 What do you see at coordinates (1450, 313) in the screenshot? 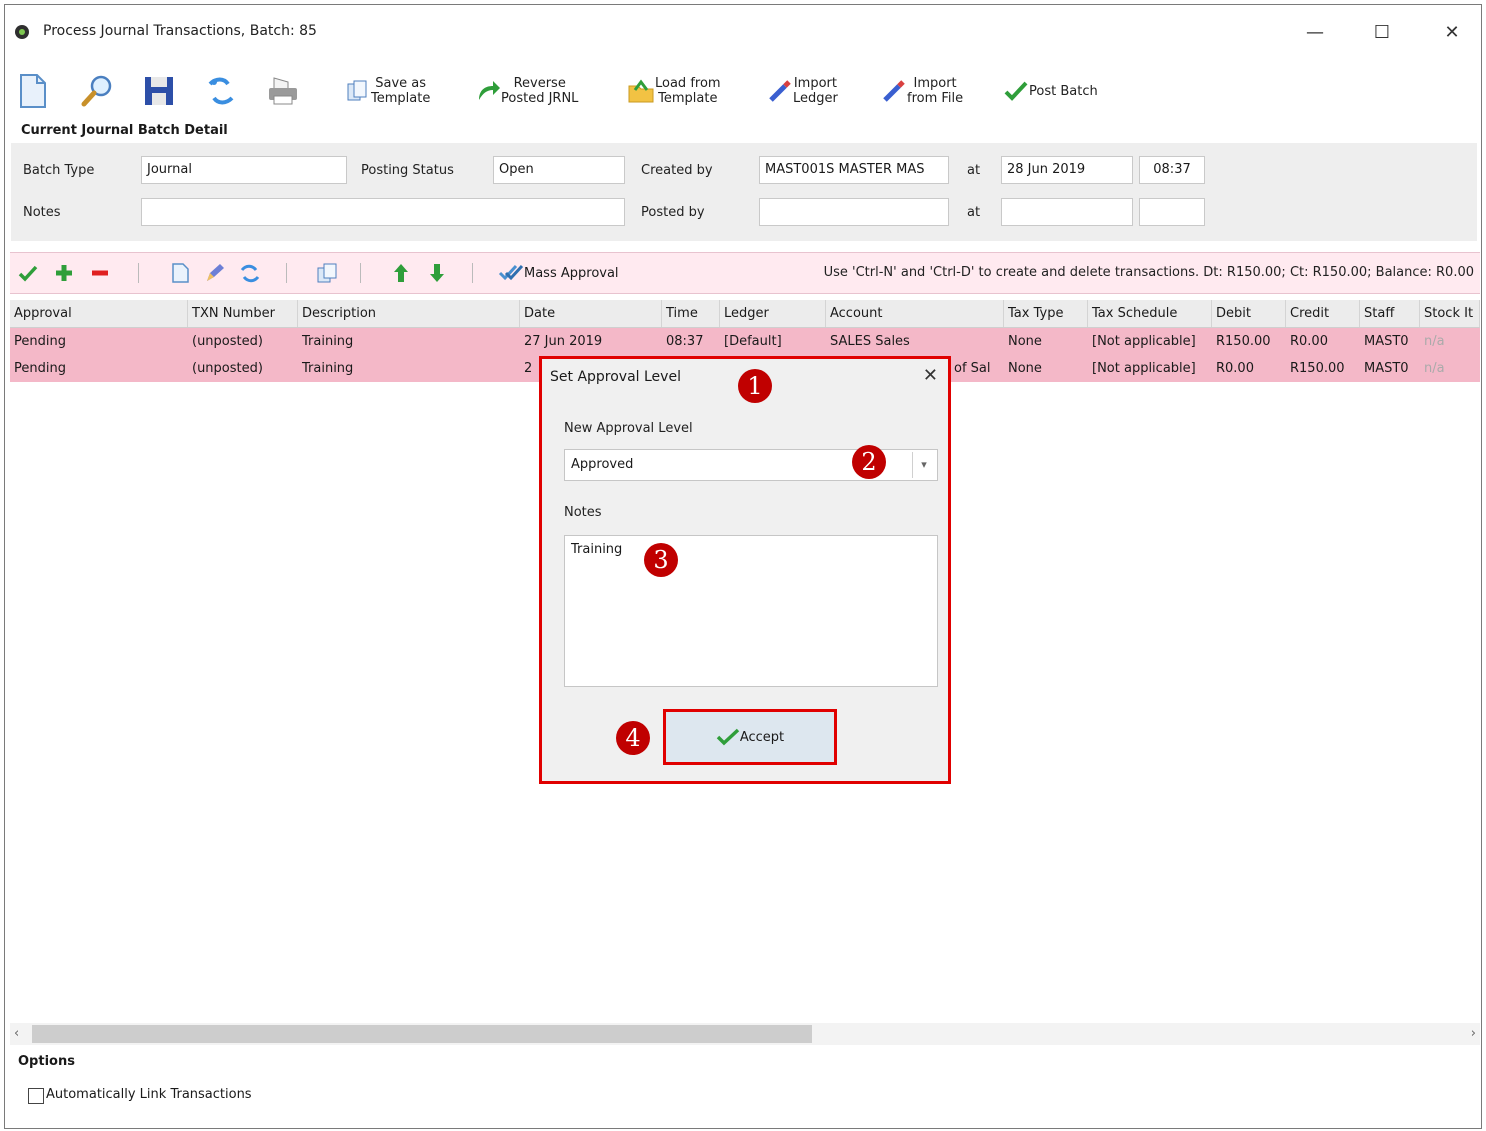
I see `col-header-stock-item: Stock It` at bounding box center [1450, 313].